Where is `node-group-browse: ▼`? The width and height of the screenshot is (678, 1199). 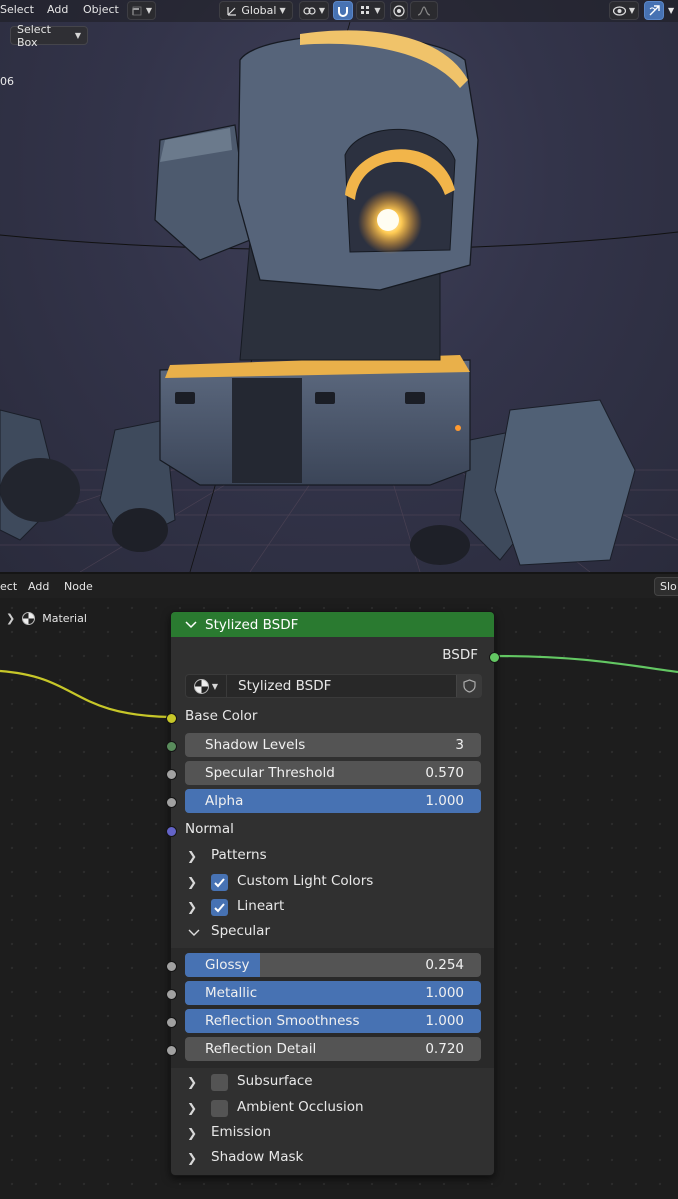
node-group-browse: ▼ is located at coordinates (206, 686).